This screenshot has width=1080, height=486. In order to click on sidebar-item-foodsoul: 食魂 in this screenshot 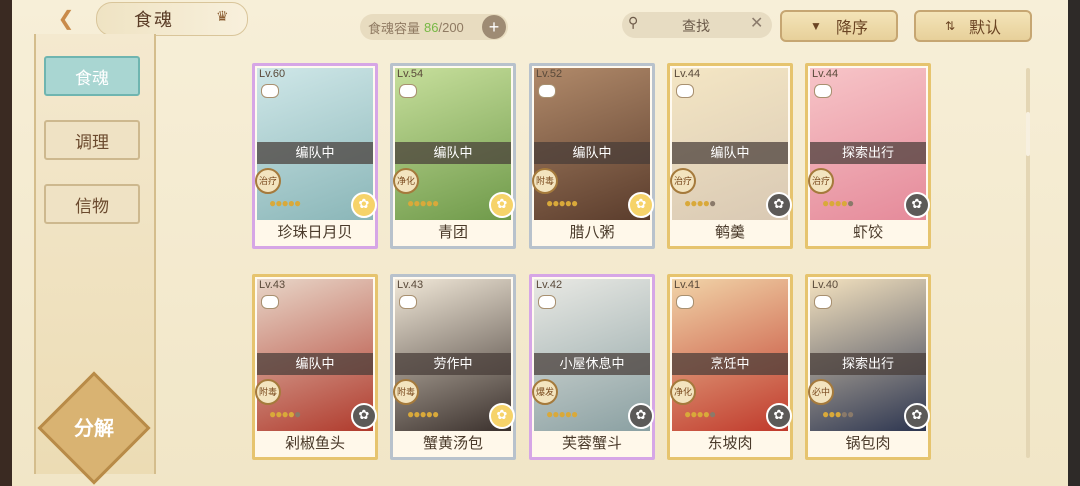, I will do `click(92, 76)`.